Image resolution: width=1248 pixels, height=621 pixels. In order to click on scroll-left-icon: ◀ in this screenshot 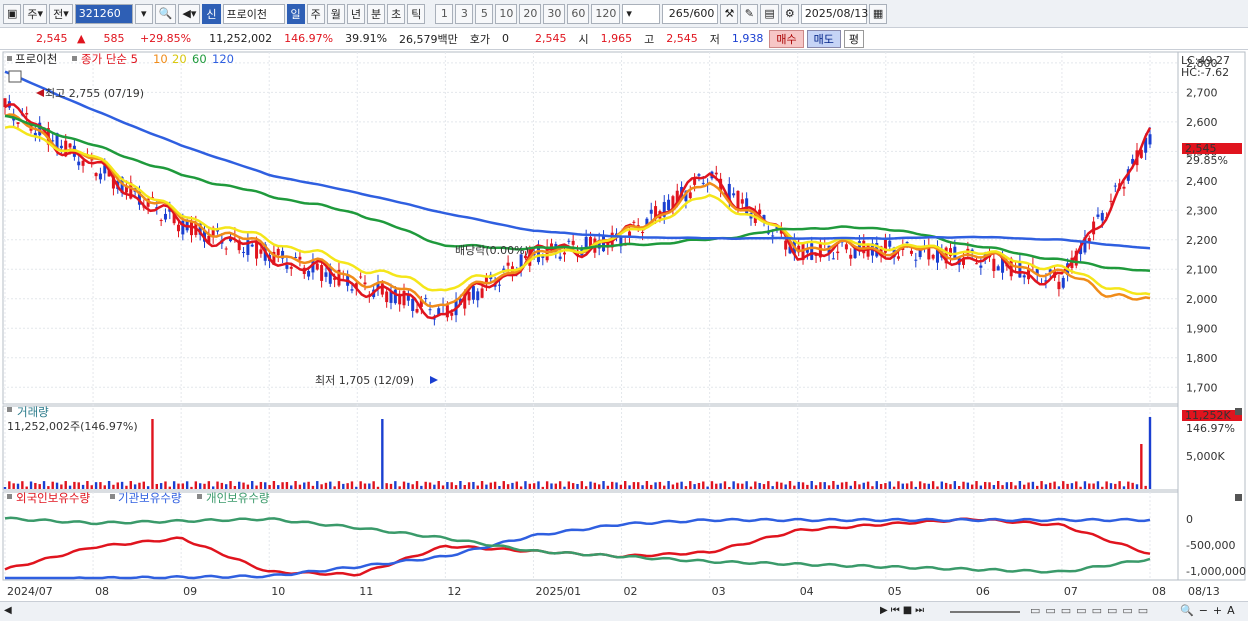, I will do `click(8, 610)`.